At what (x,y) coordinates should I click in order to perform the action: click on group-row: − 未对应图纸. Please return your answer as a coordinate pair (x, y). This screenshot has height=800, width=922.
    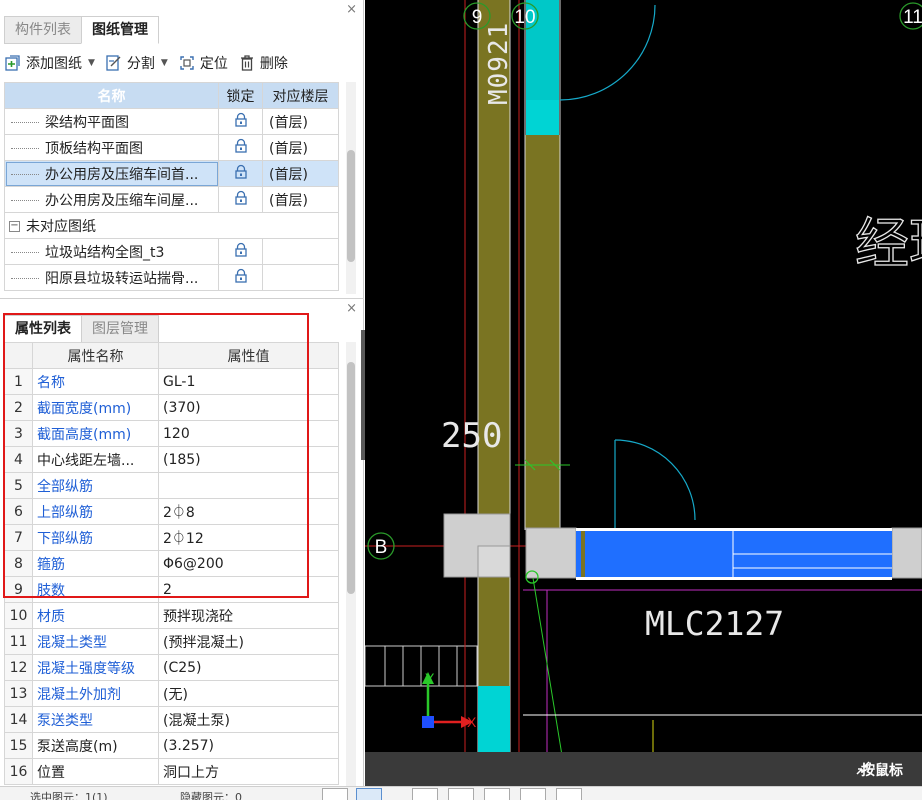
    Looking at the image, I should click on (171, 225).